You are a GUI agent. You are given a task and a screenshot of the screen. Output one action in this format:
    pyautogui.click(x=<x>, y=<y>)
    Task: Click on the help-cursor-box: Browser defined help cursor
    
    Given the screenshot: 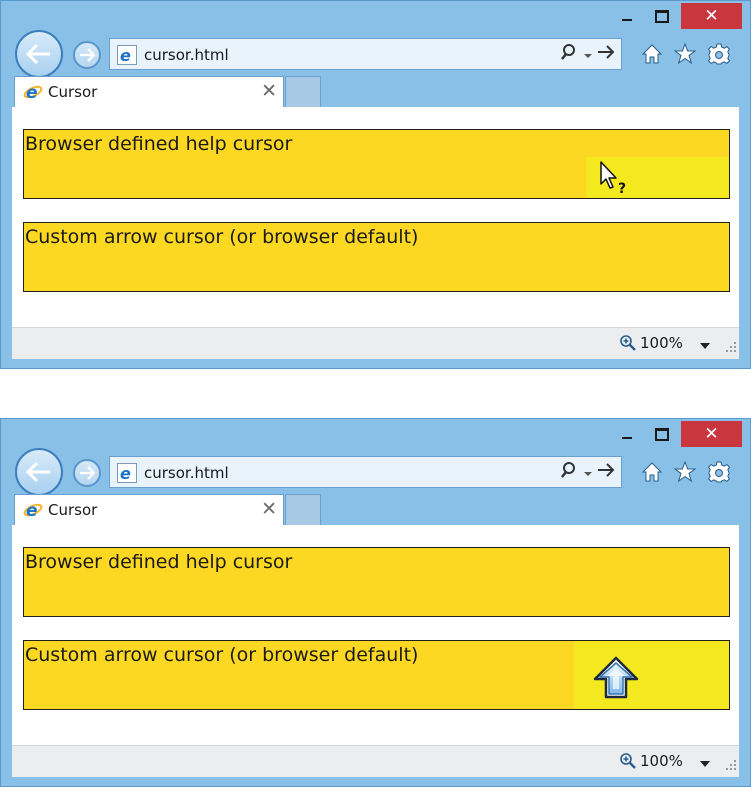 What is the action you would take?
    pyautogui.click(x=376, y=582)
    